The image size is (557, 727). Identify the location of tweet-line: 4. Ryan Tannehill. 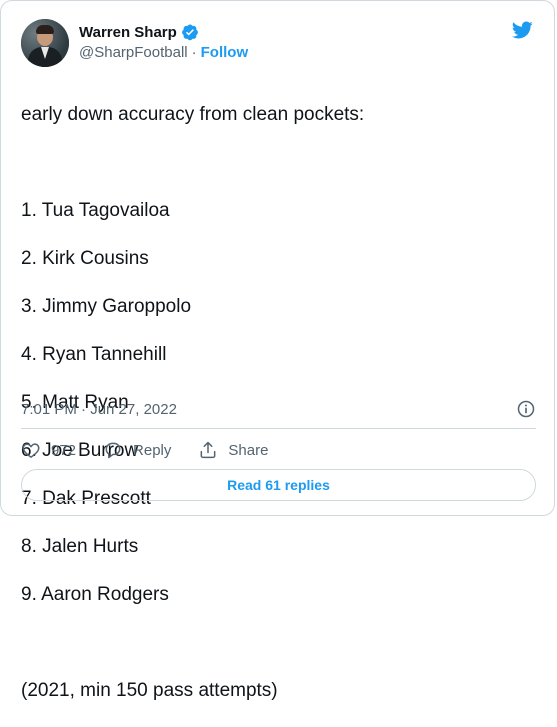
(94, 354).